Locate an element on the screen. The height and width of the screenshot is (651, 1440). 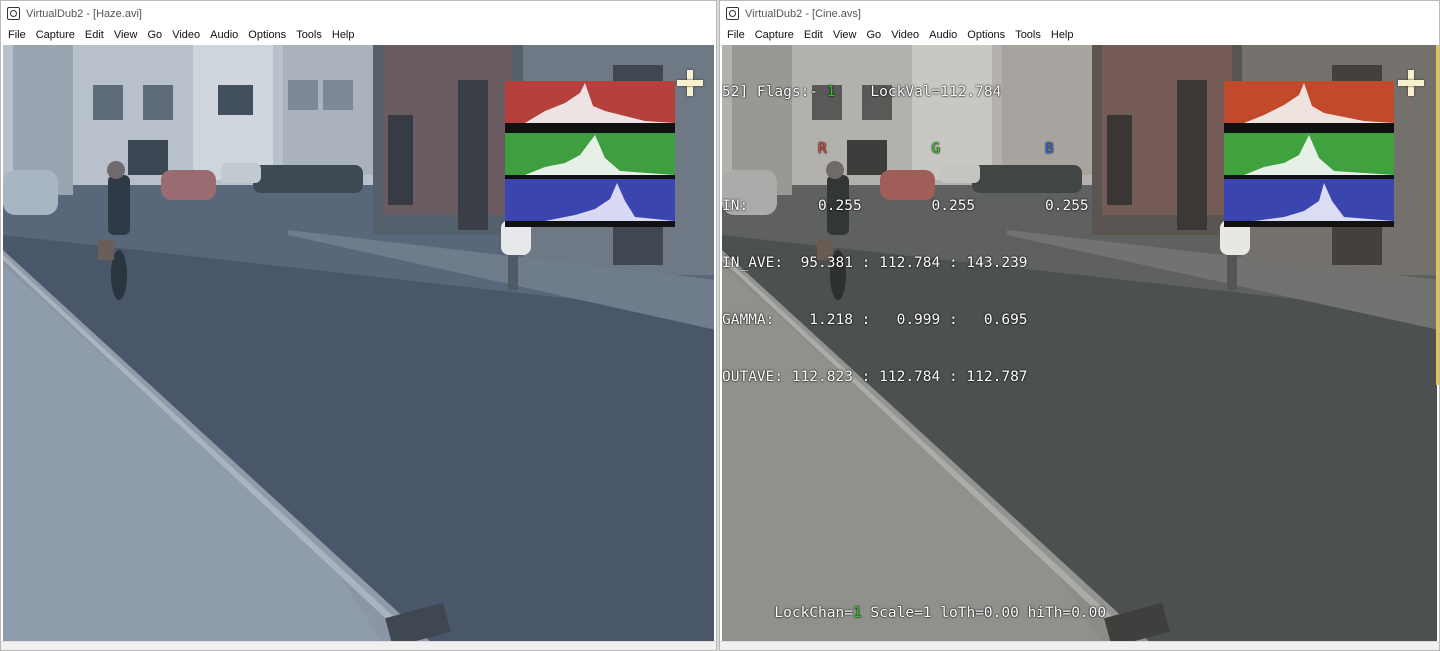
overlay-line-gamma: GAMMA: 1.218 : 0.999 : 0.695 is located at coordinates (875, 320).